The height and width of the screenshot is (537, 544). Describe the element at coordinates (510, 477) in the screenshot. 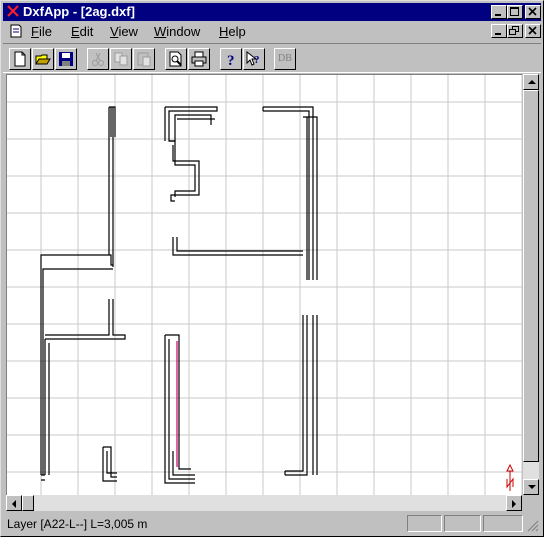

I see `north-arrow-icon` at that location.